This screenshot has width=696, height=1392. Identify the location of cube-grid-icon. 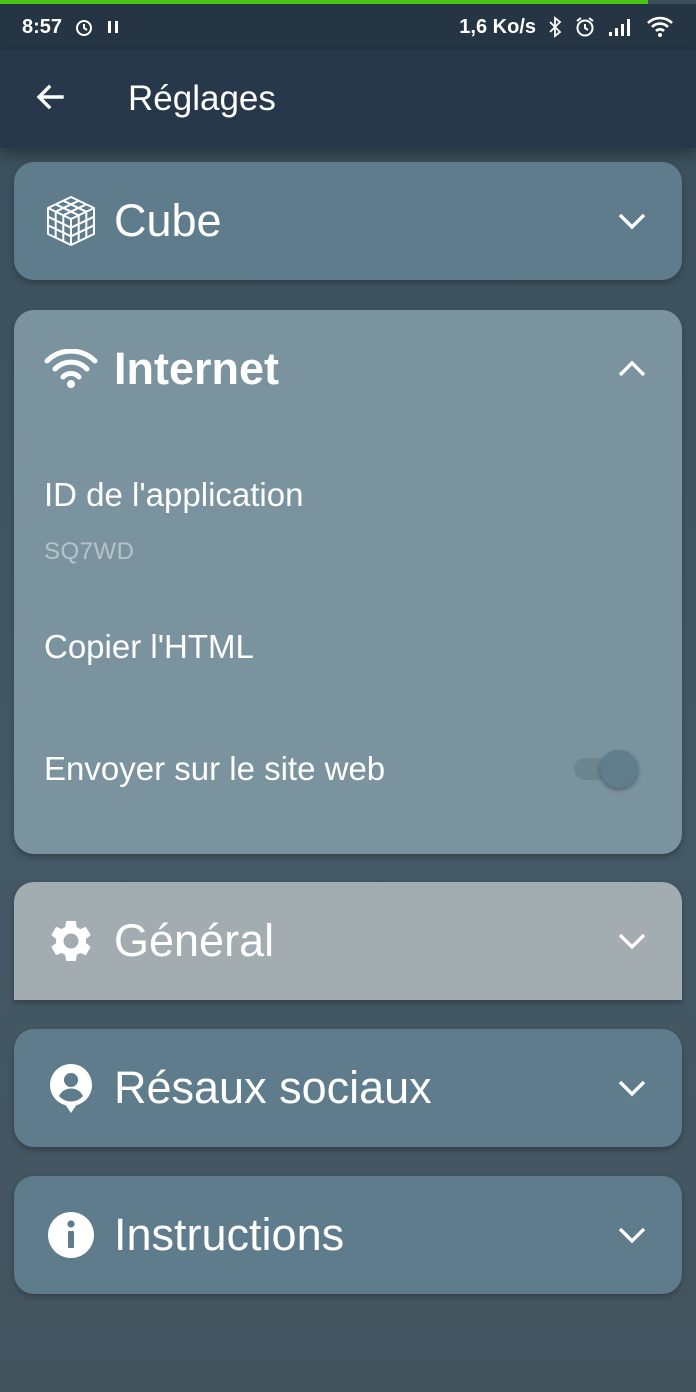
(71, 221).